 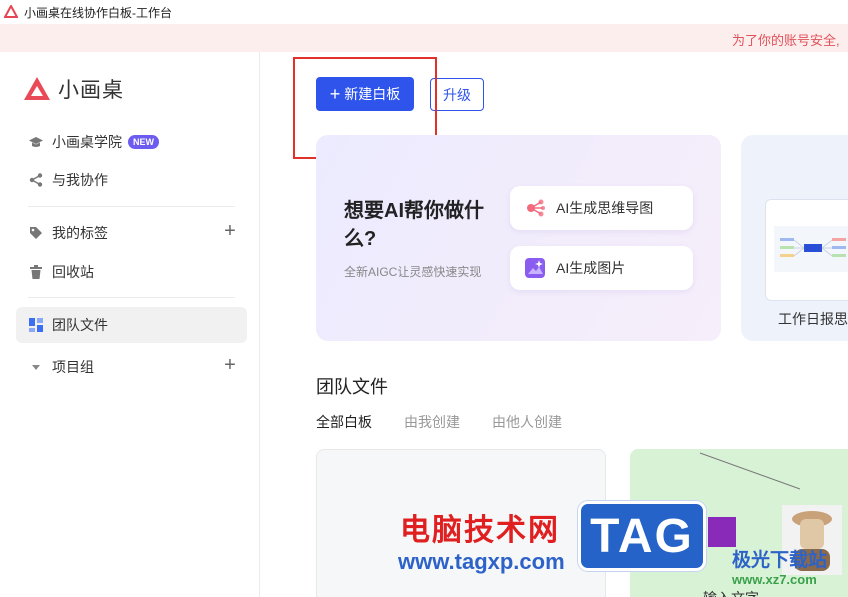 I want to click on new-badge: NEW, so click(x=143, y=142).